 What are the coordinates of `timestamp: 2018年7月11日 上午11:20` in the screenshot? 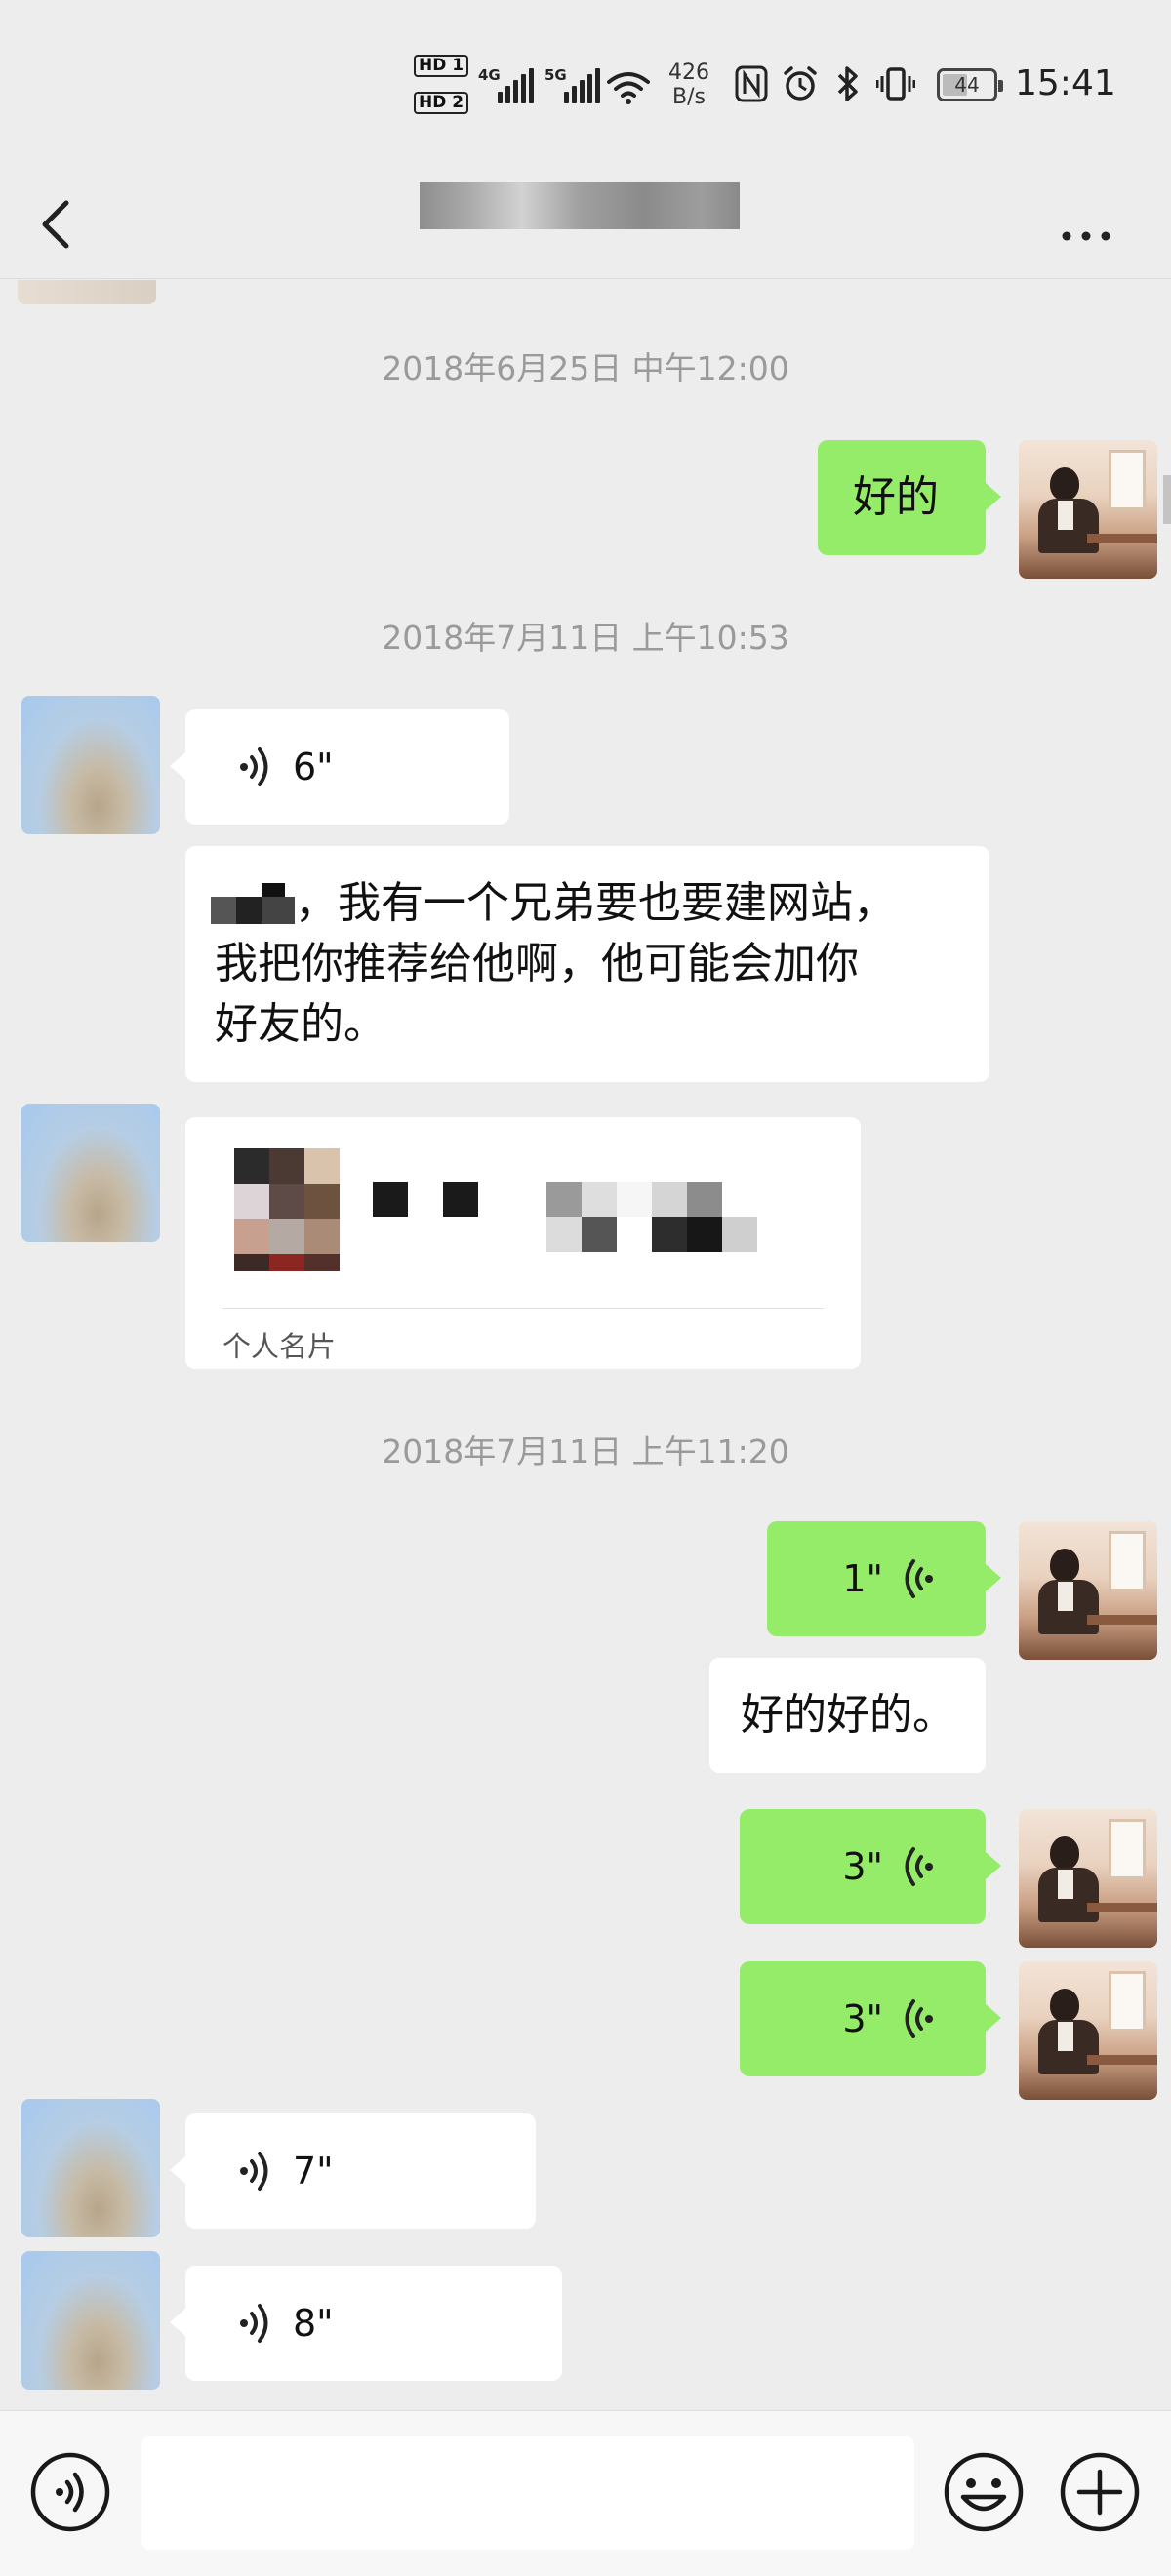 It's located at (585, 1451).